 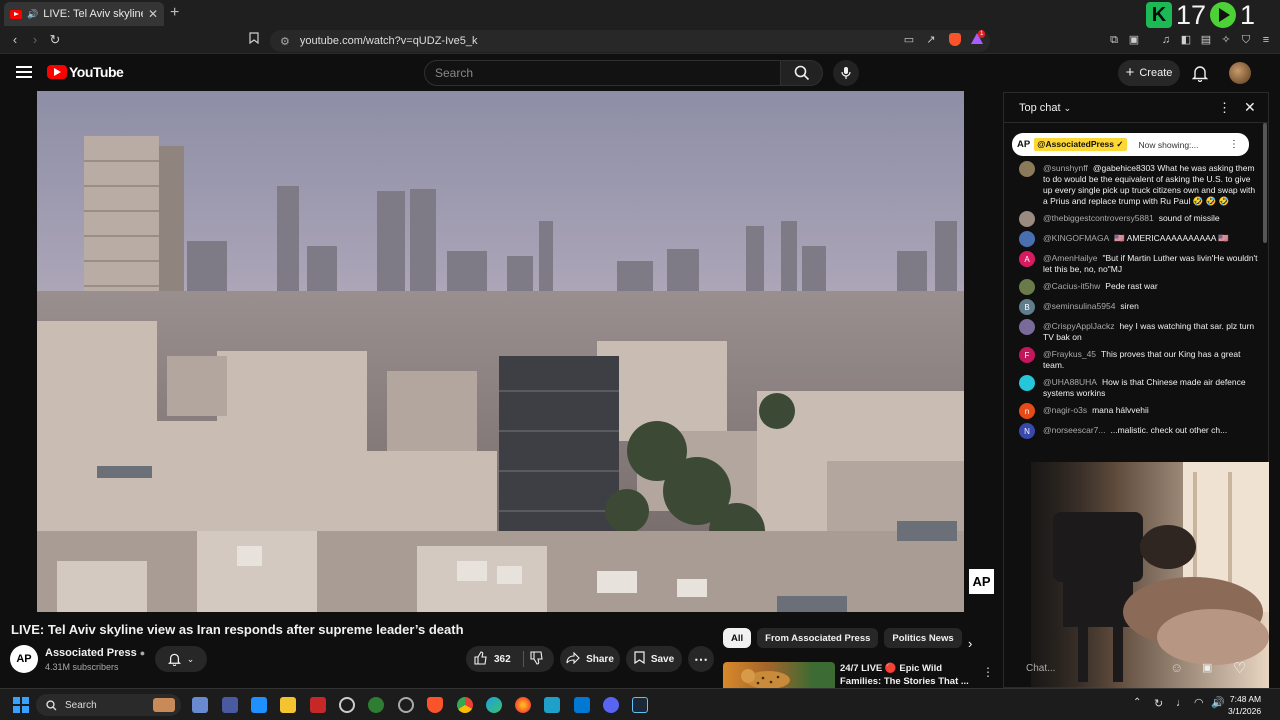 What do you see at coordinates (1181, 703) in the screenshot?
I see `microphone-tray-icon: ♩` at bounding box center [1181, 703].